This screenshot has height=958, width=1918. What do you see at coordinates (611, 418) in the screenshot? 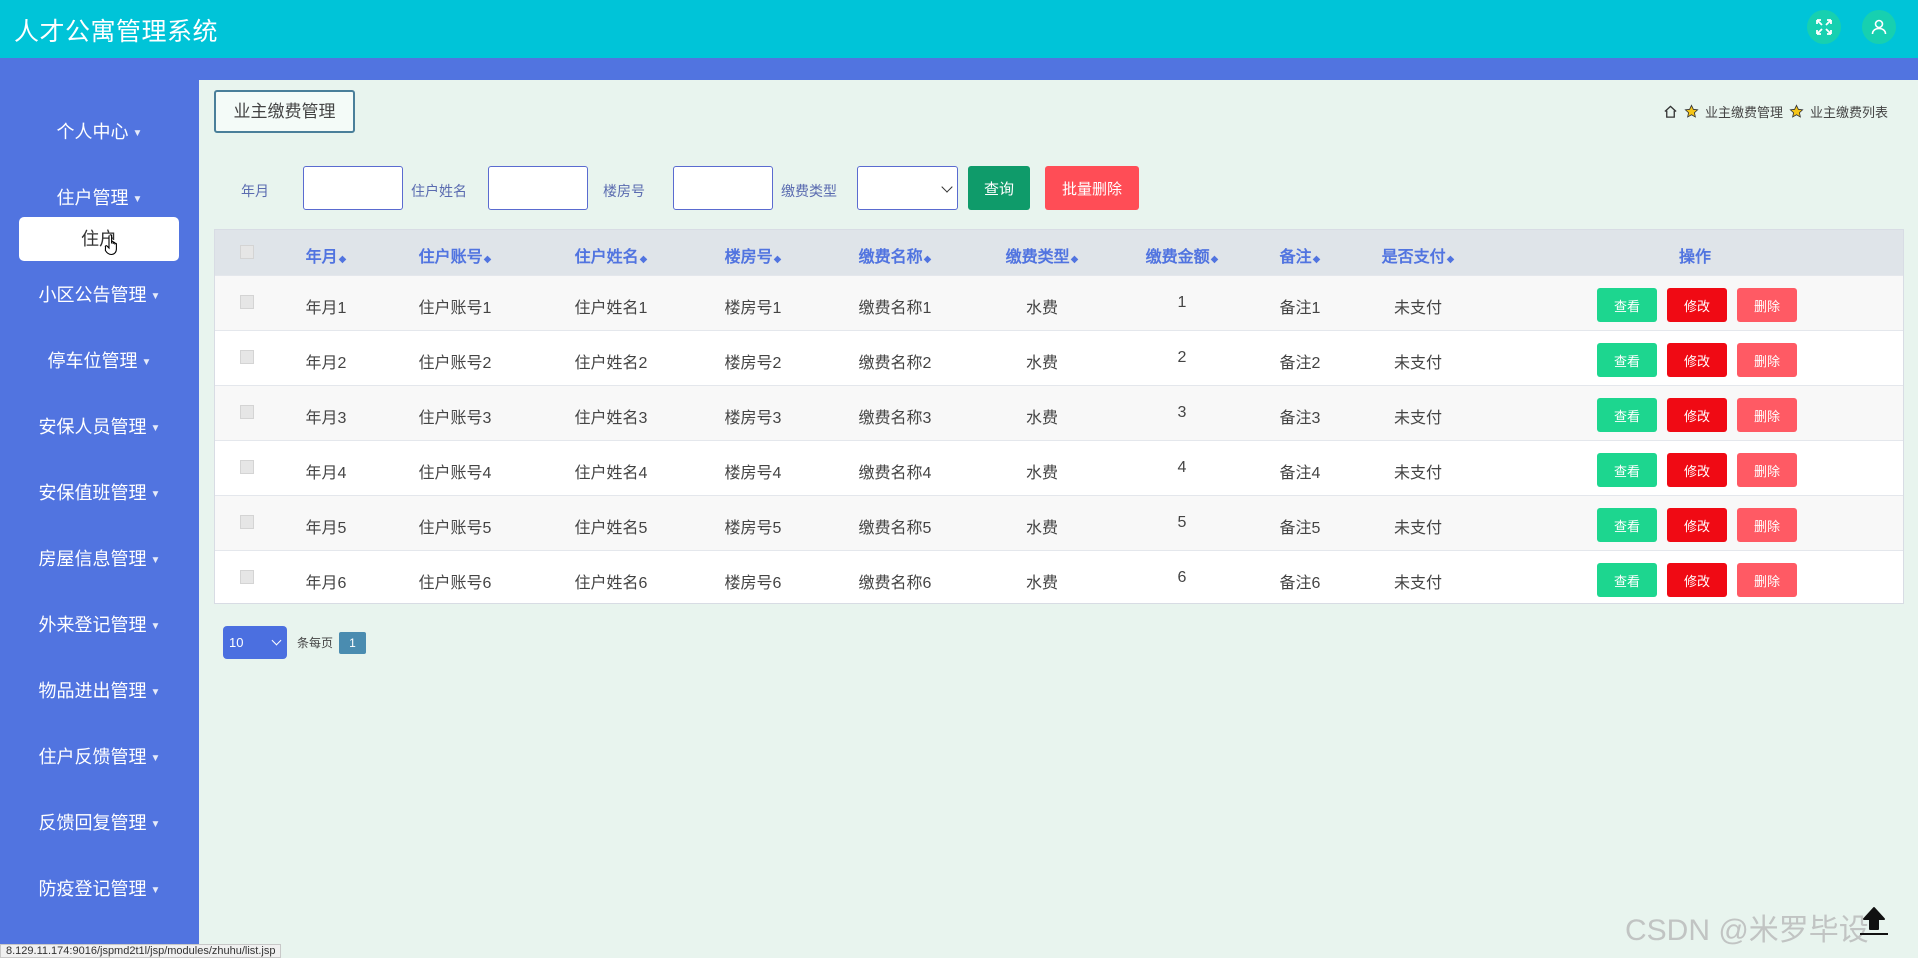
I see `cell-resident-name: 住户姓名3` at bounding box center [611, 418].